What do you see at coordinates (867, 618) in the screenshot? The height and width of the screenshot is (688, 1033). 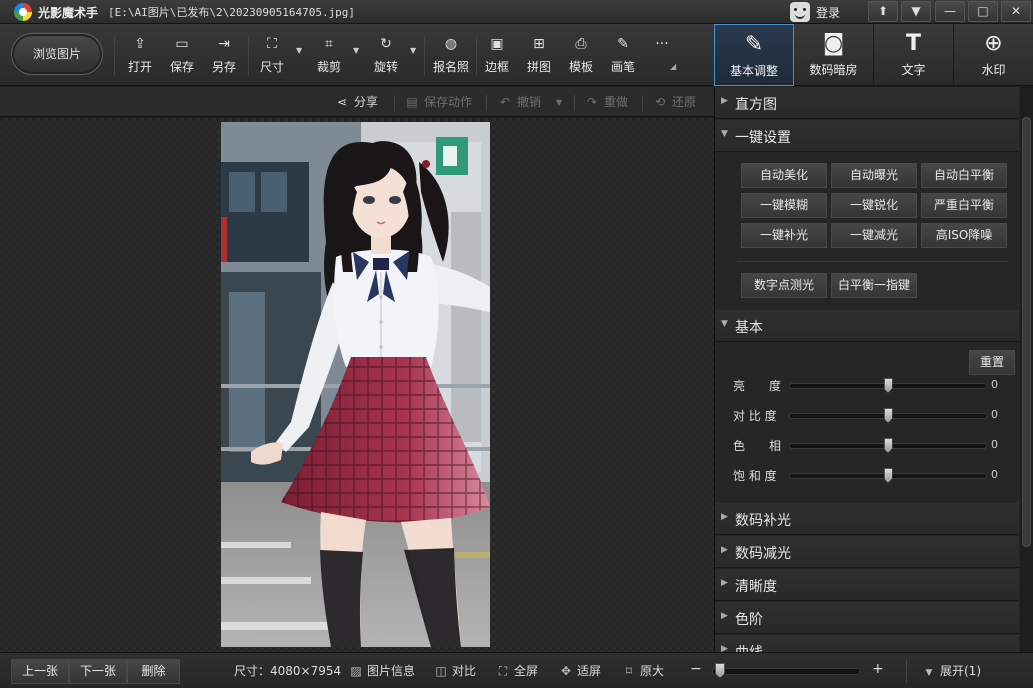 I see `section-levels: ▶ 色阶` at bounding box center [867, 618].